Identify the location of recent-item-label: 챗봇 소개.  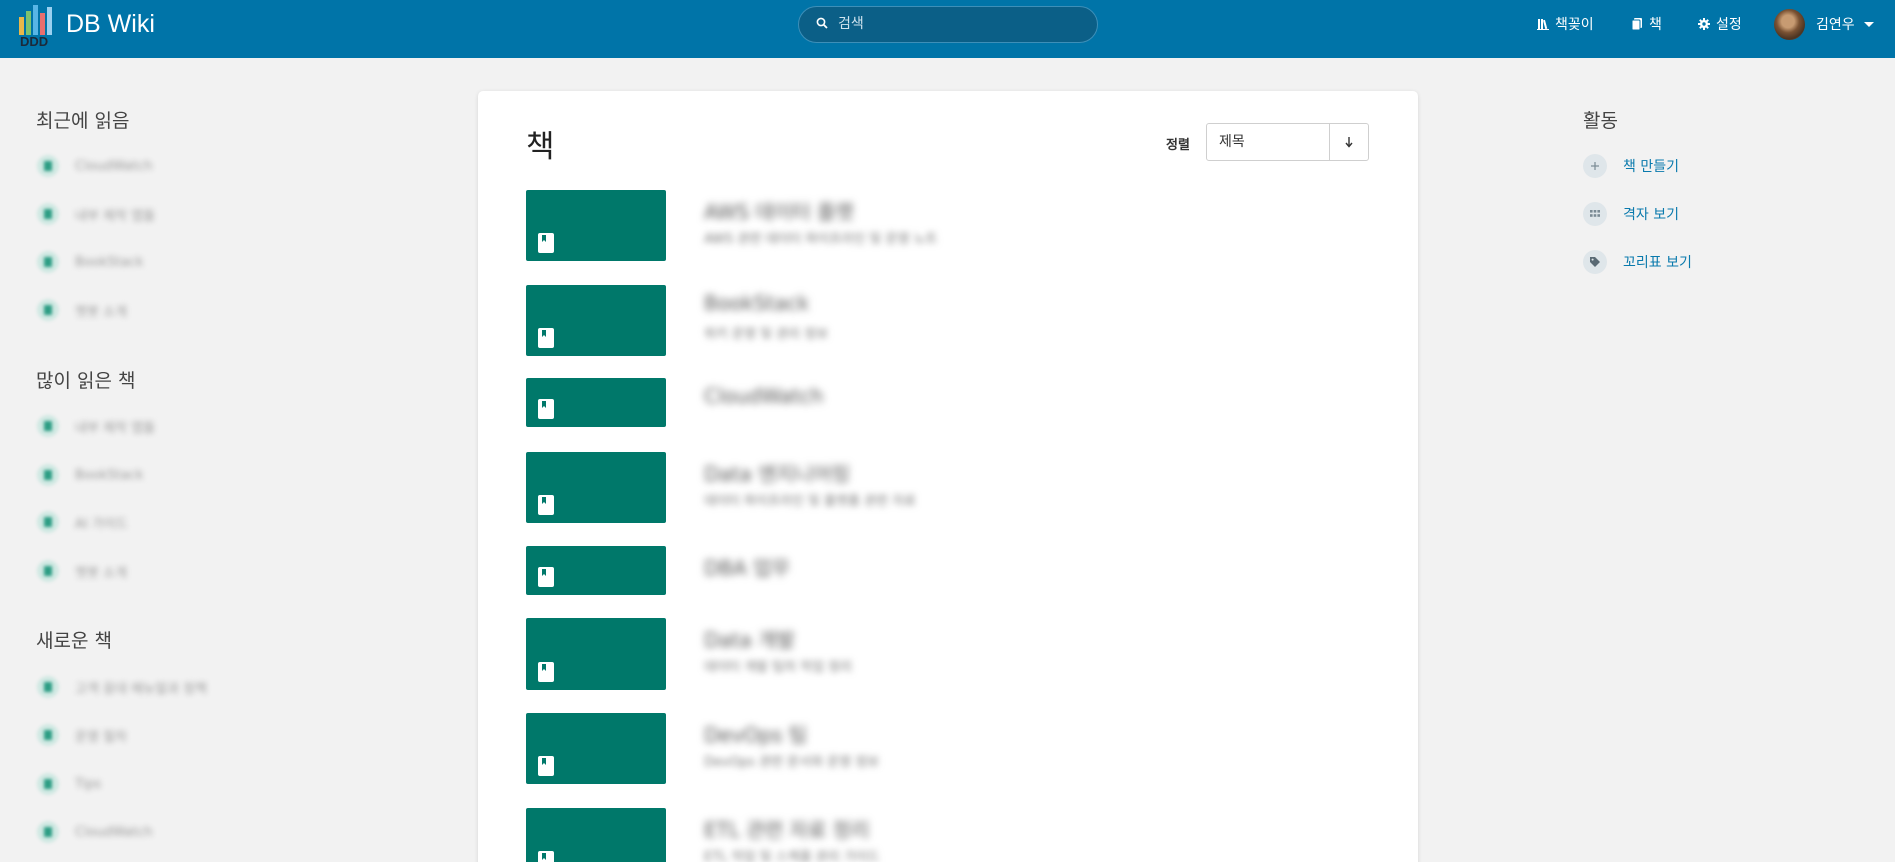
(101, 312).